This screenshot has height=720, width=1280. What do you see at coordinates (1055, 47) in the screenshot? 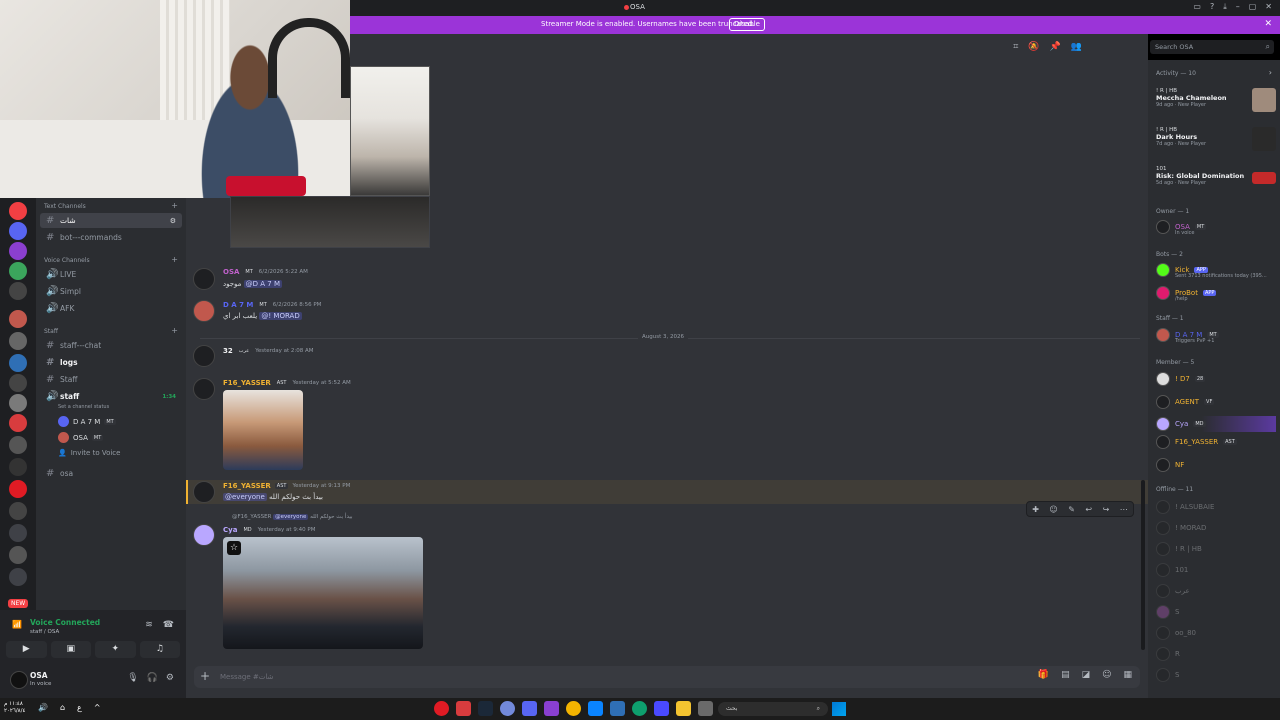
I see `pin-icon: 📌` at bounding box center [1055, 47].